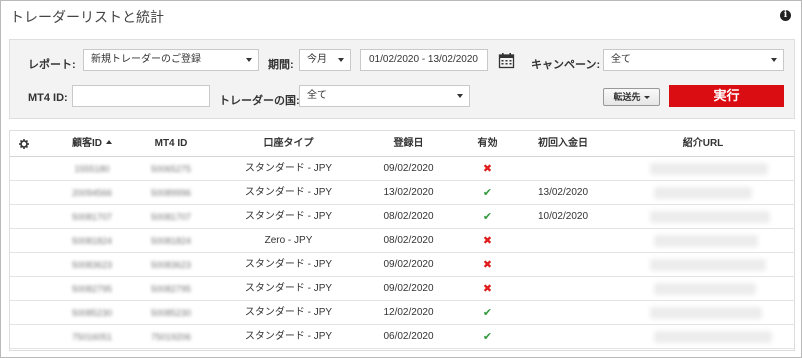 The height and width of the screenshot is (358, 802). I want to click on cell-client-id: 50083623, so click(92, 265).